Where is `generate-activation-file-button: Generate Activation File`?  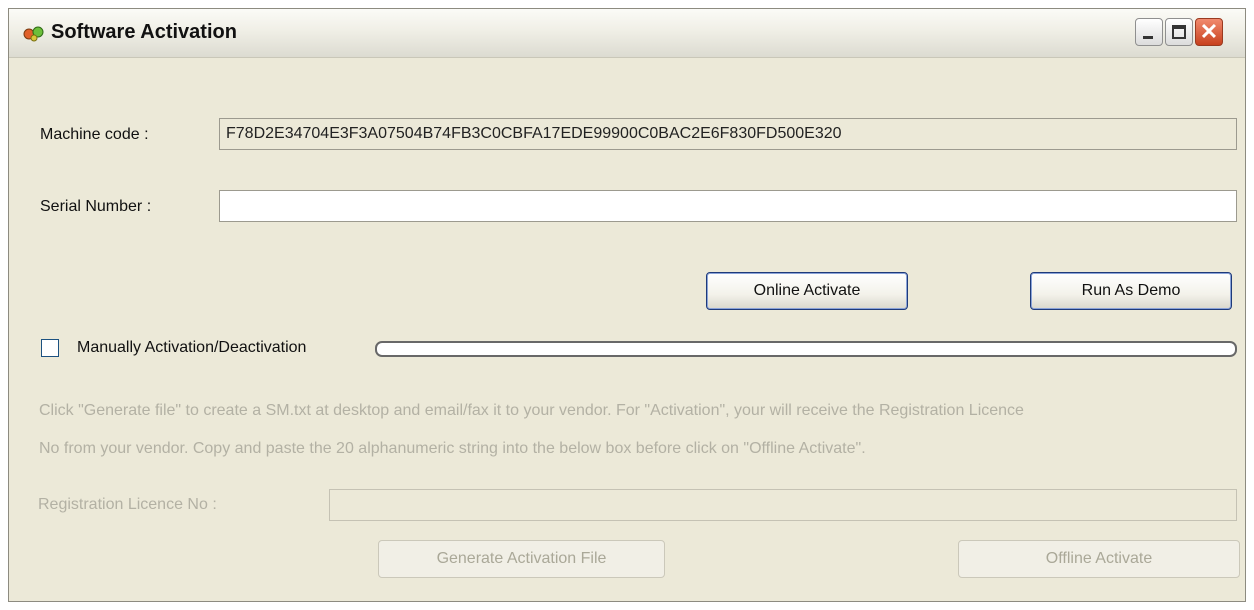
generate-activation-file-button: Generate Activation File is located at coordinates (521, 559).